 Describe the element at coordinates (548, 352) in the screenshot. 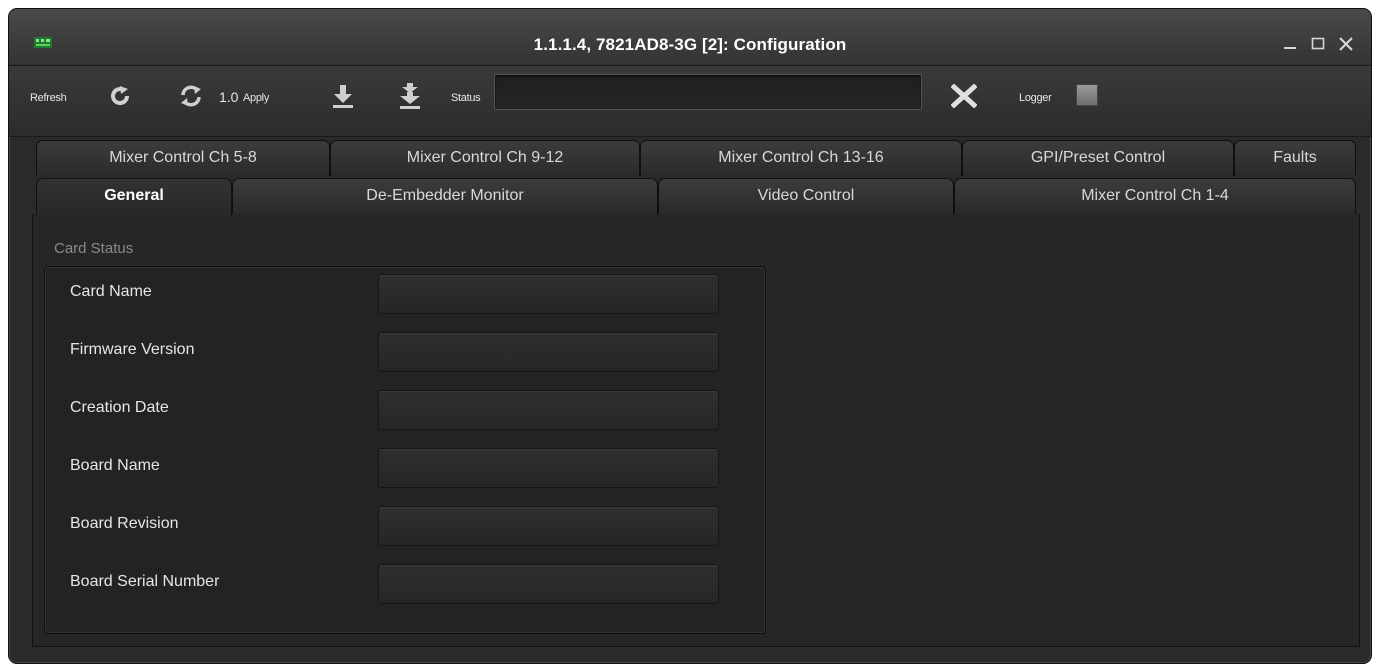

I see `firmware-version-field` at that location.